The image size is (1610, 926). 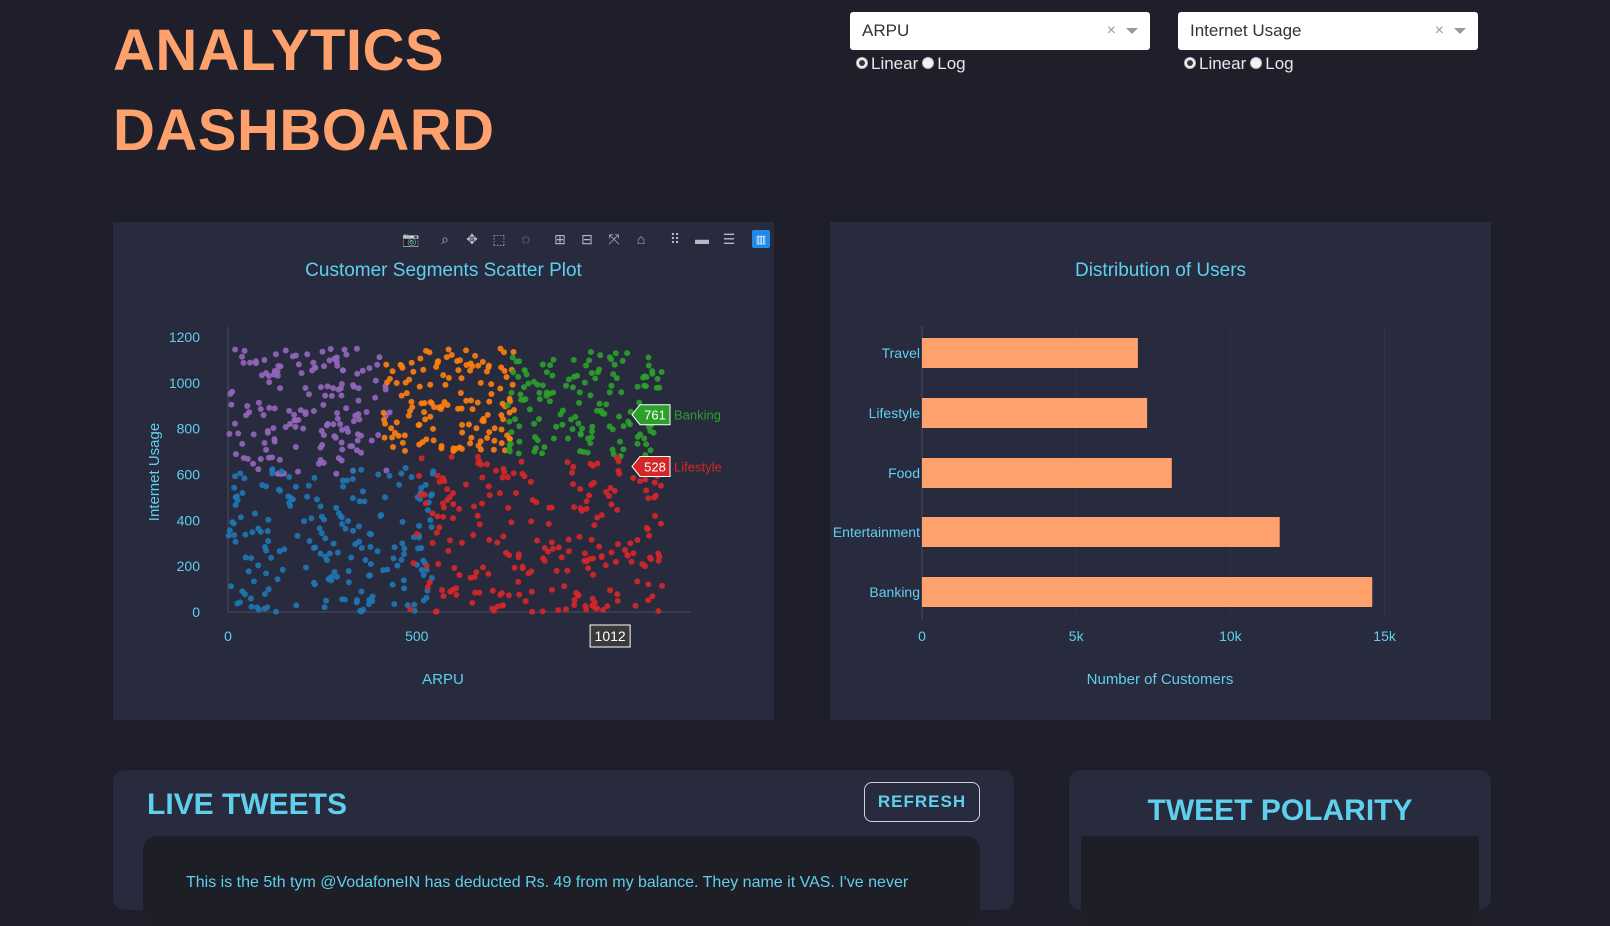 What do you see at coordinates (862, 63) in the screenshot?
I see `x-scale-linear-radio` at bounding box center [862, 63].